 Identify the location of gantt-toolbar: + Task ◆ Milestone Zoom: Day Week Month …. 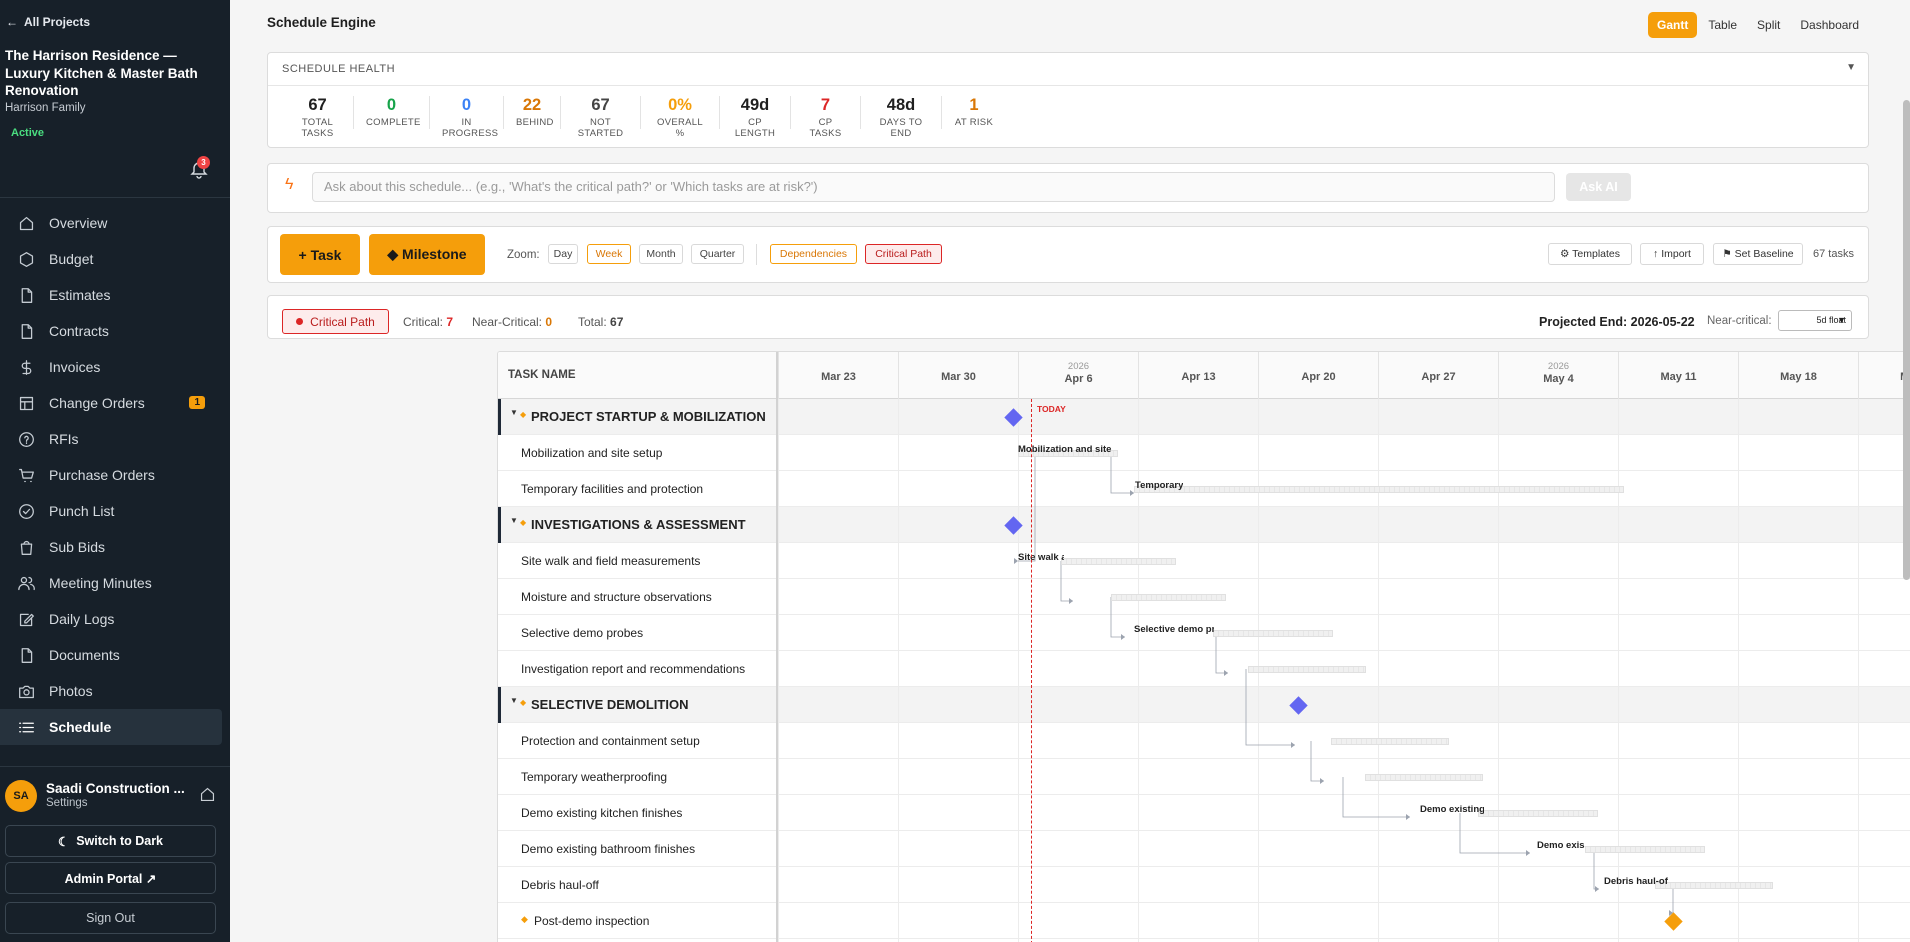
(1068, 254).